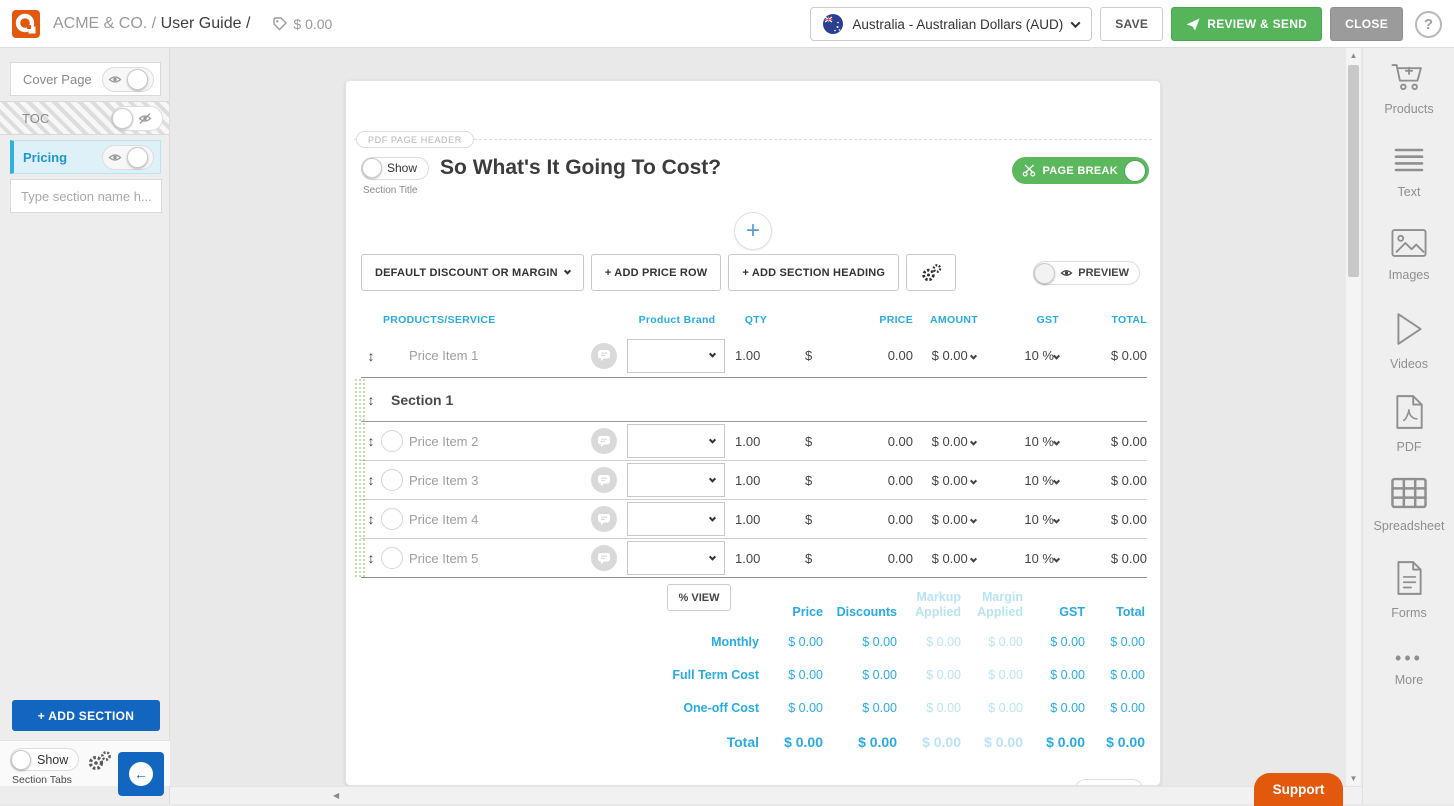 The width and height of the screenshot is (1454, 806). What do you see at coordinates (85, 157) in the screenshot?
I see `sidebar-item-pricing: Pricing` at bounding box center [85, 157].